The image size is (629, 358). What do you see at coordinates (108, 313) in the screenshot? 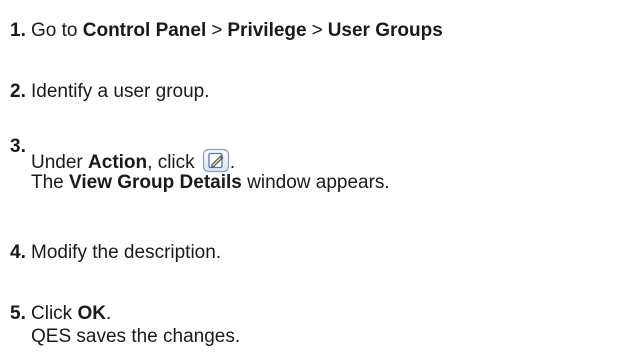
I see `step-5-suffix: .` at bounding box center [108, 313].